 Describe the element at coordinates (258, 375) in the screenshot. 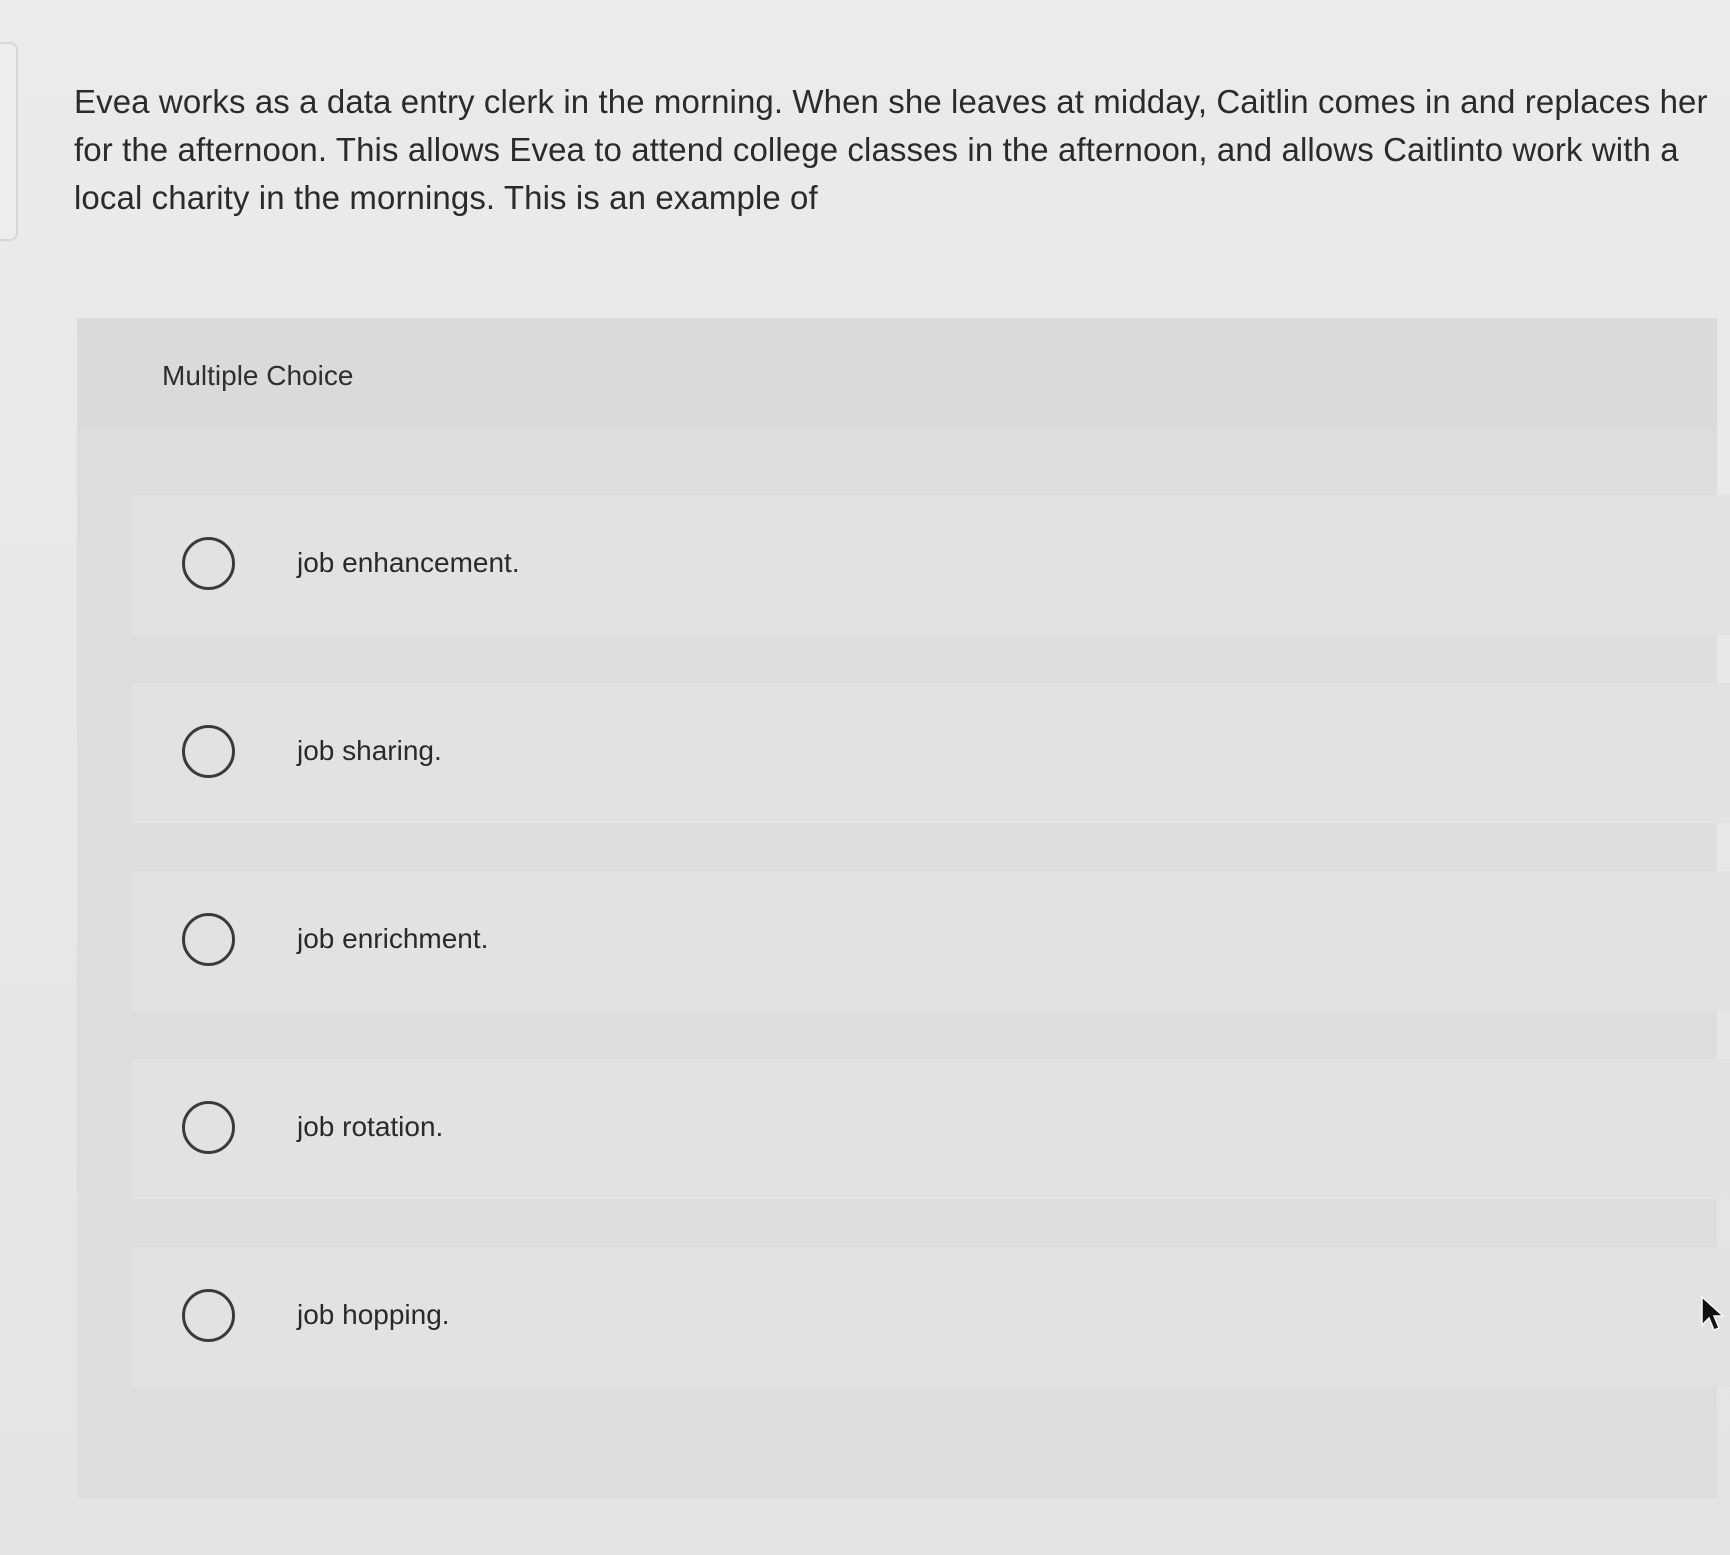

I see `multiple-choice-label: Multiple Choice` at that location.